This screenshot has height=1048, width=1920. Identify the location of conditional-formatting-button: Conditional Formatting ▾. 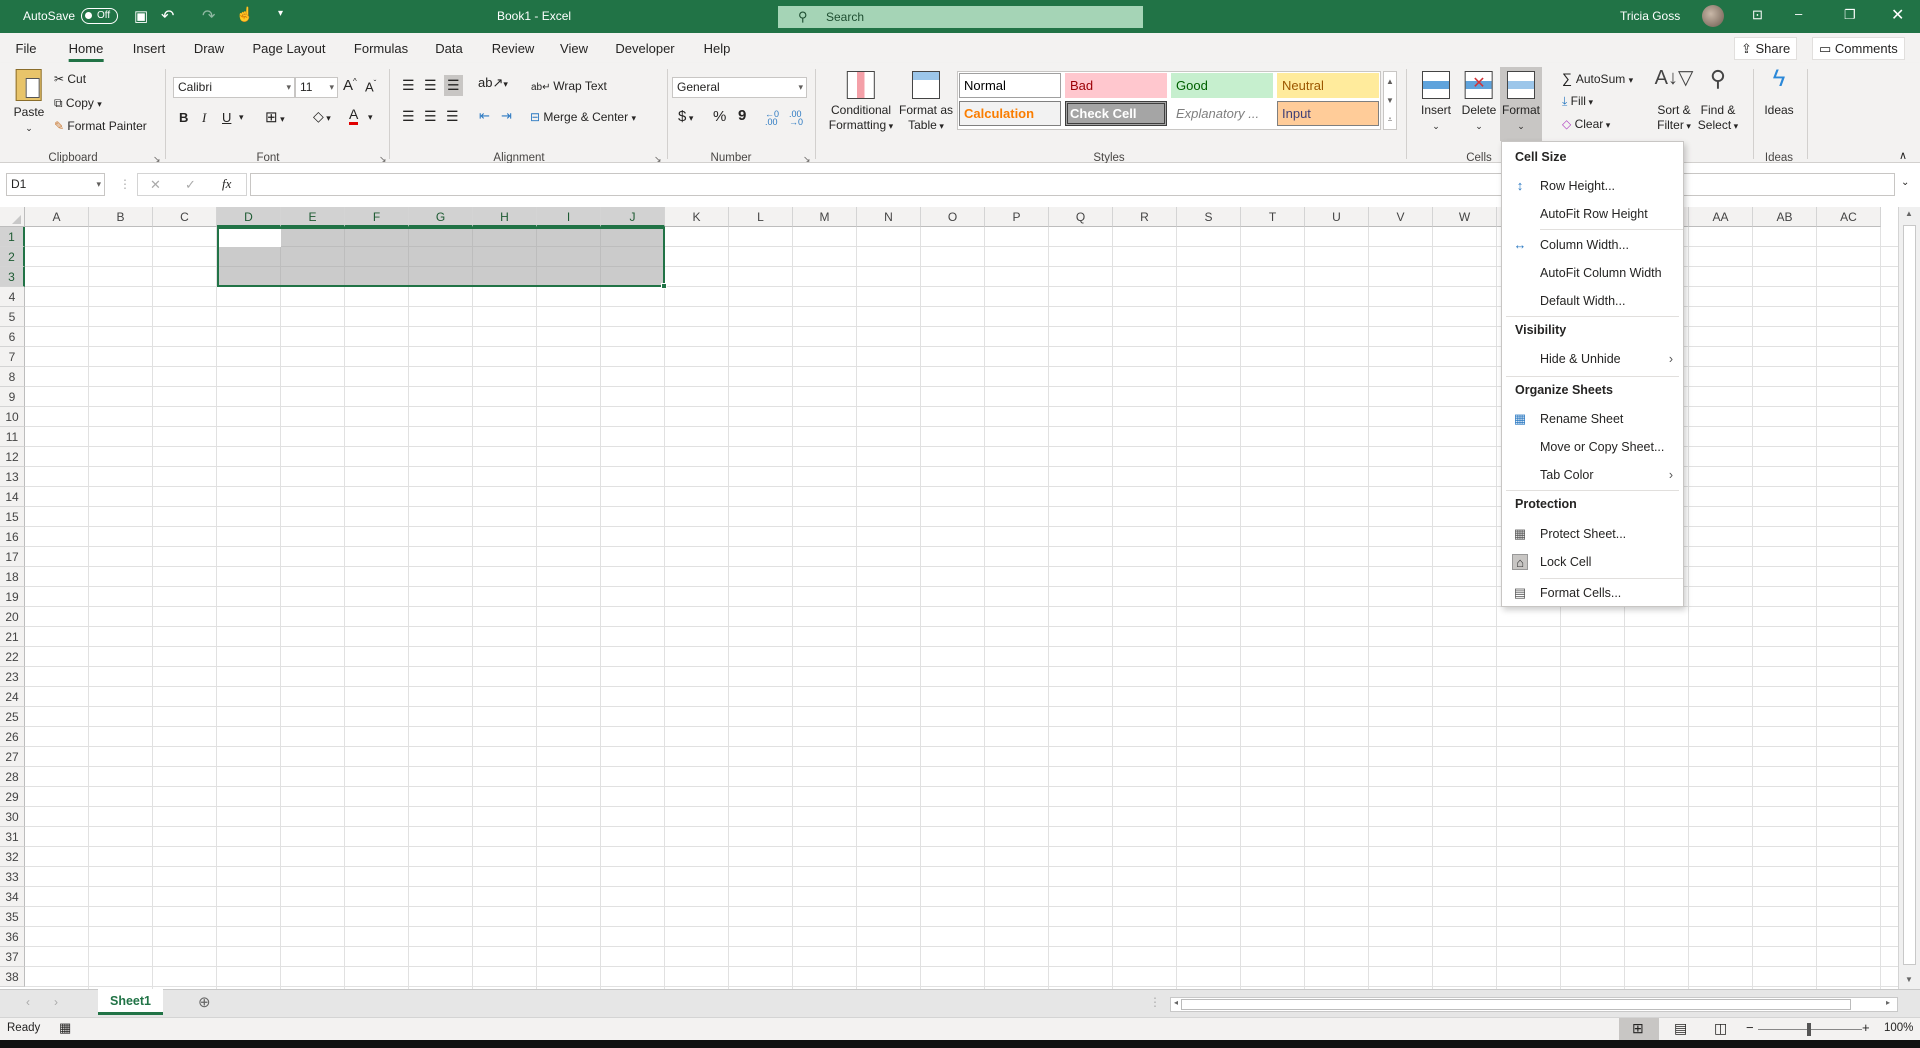
(861, 102).